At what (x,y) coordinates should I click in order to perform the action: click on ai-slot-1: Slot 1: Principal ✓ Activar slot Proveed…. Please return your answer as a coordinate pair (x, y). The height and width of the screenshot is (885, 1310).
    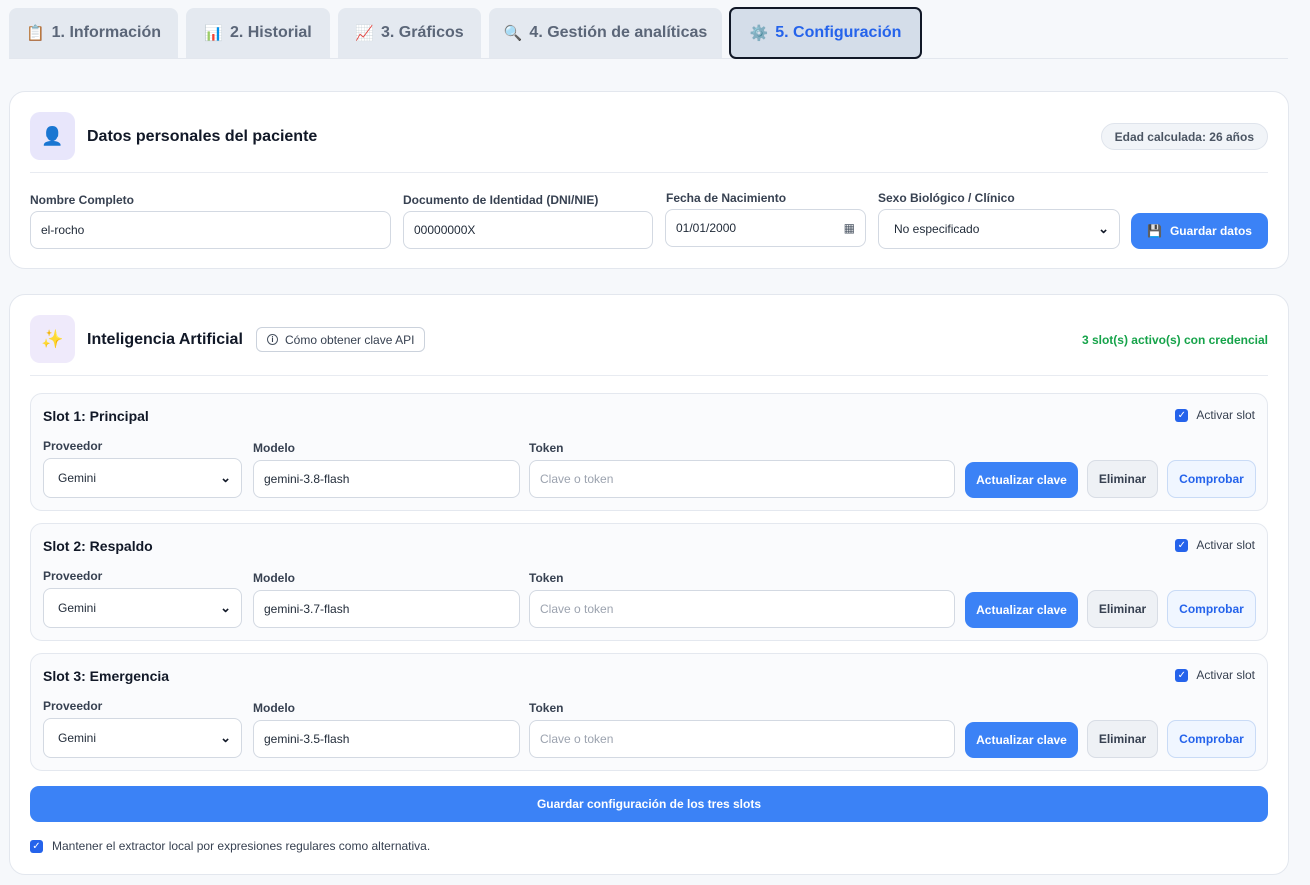
    Looking at the image, I should click on (649, 452).